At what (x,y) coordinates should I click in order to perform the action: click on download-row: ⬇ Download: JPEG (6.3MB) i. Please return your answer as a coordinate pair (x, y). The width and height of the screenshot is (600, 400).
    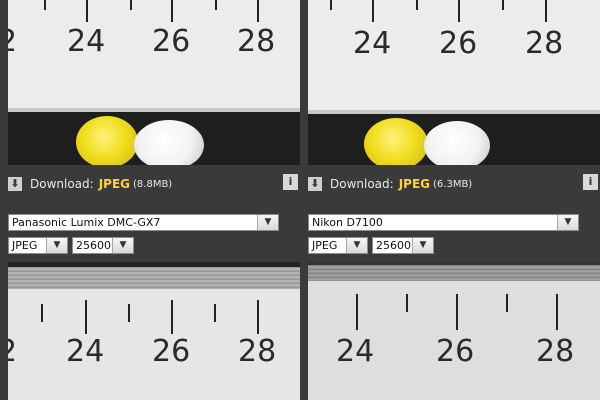
    Looking at the image, I should click on (454, 184).